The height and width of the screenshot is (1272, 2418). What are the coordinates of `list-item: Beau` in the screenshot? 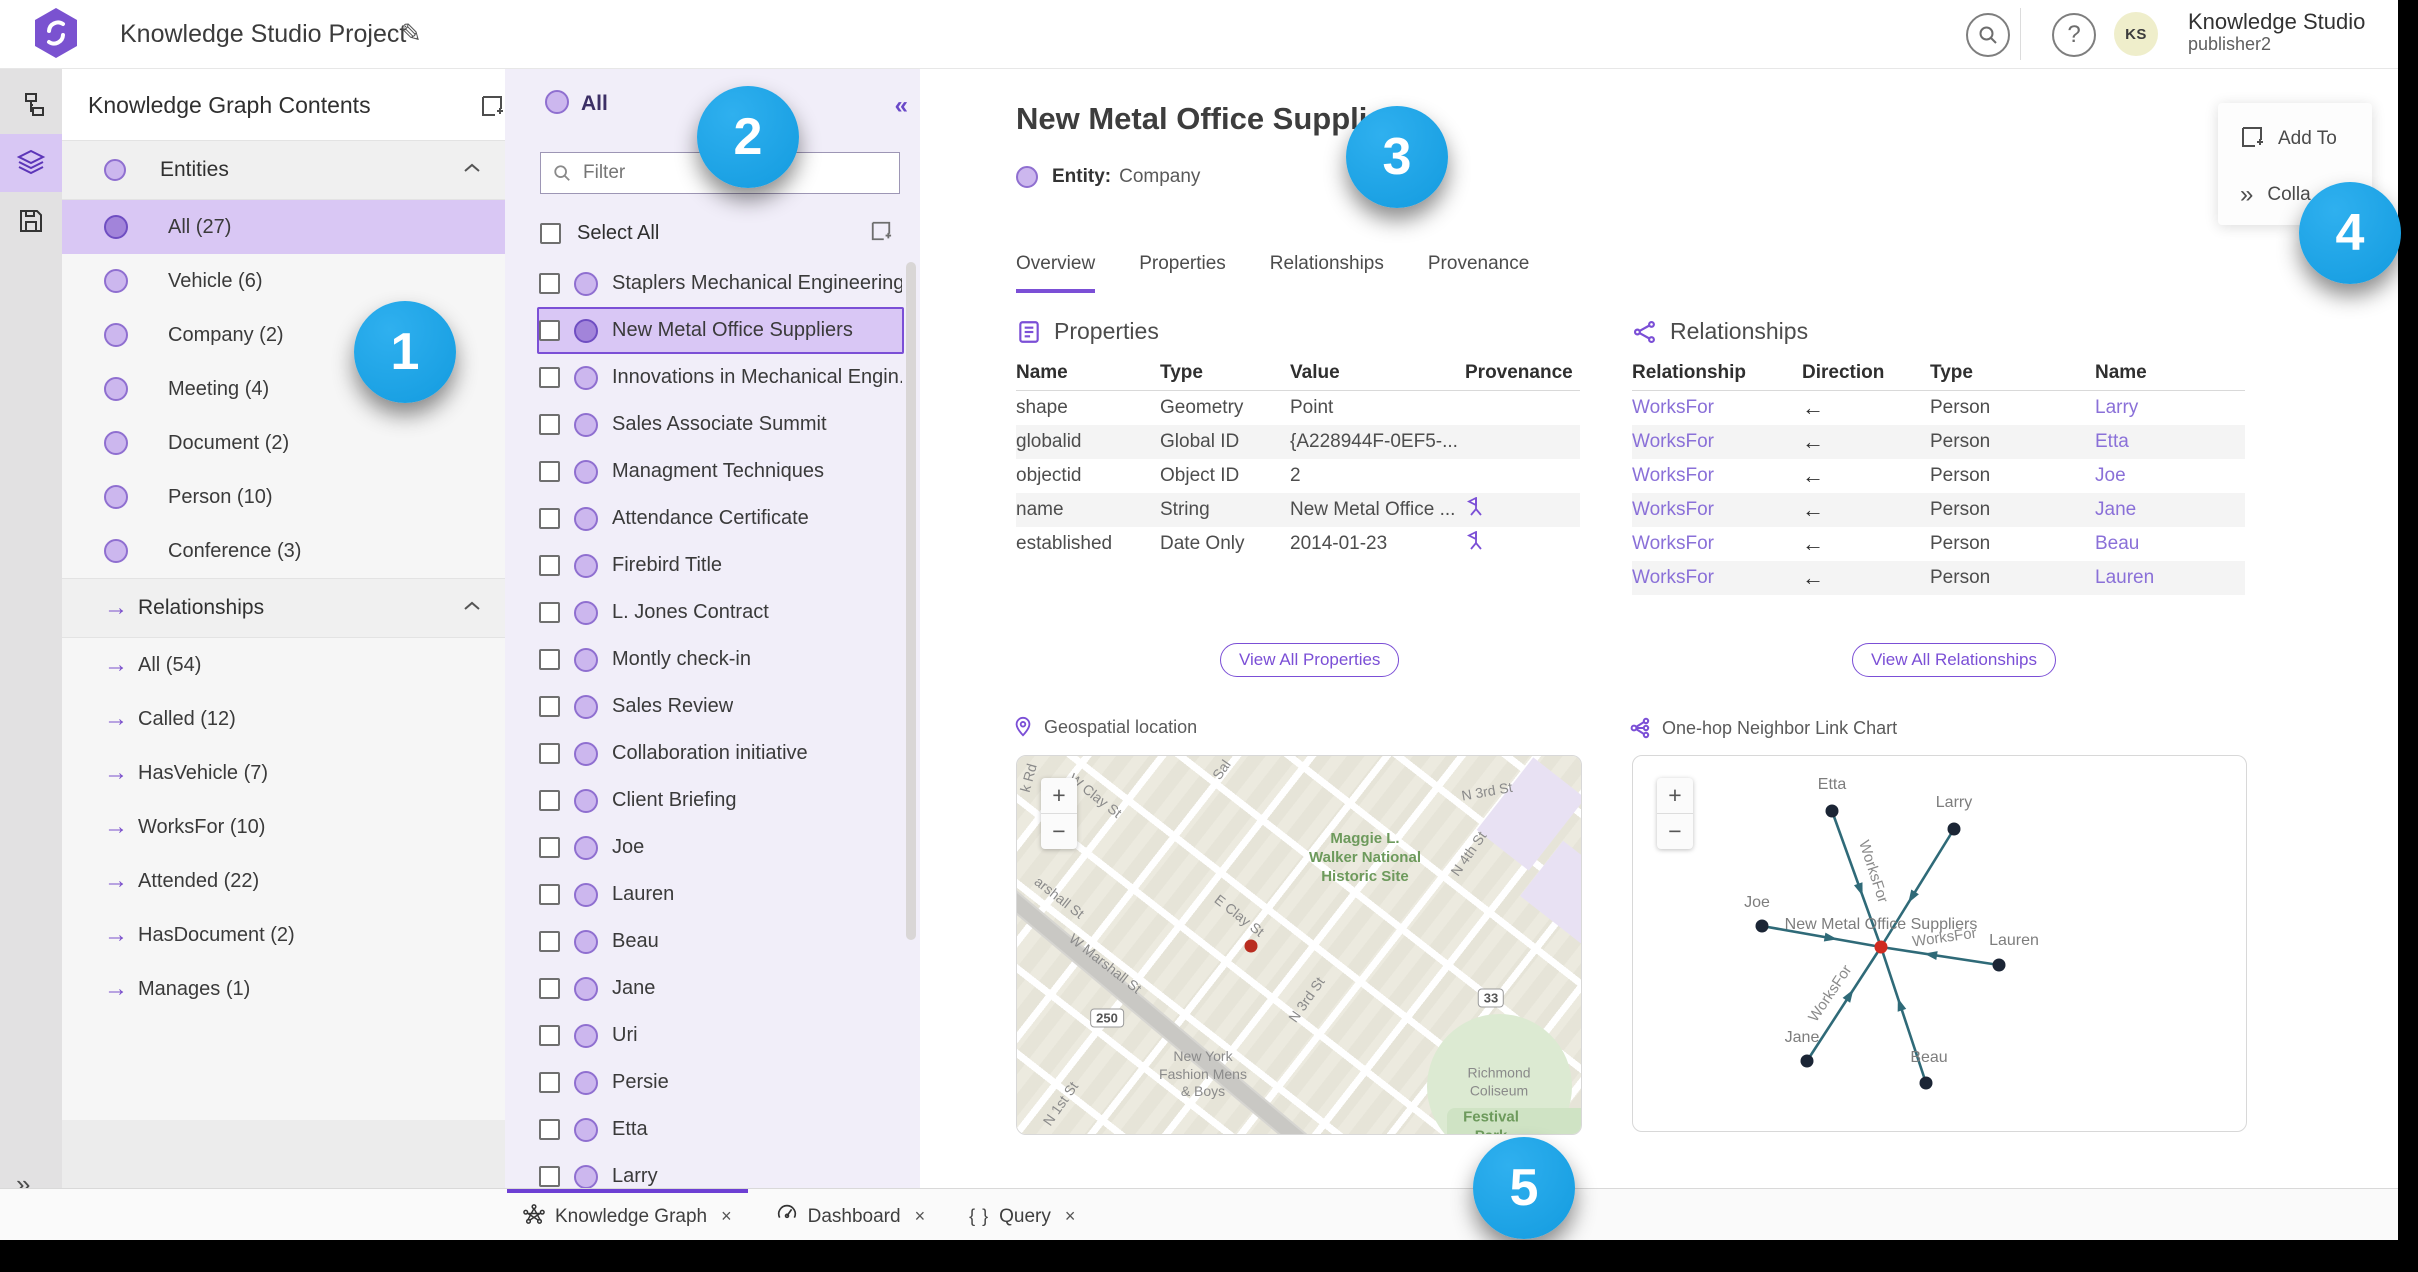 It's located at (720, 941).